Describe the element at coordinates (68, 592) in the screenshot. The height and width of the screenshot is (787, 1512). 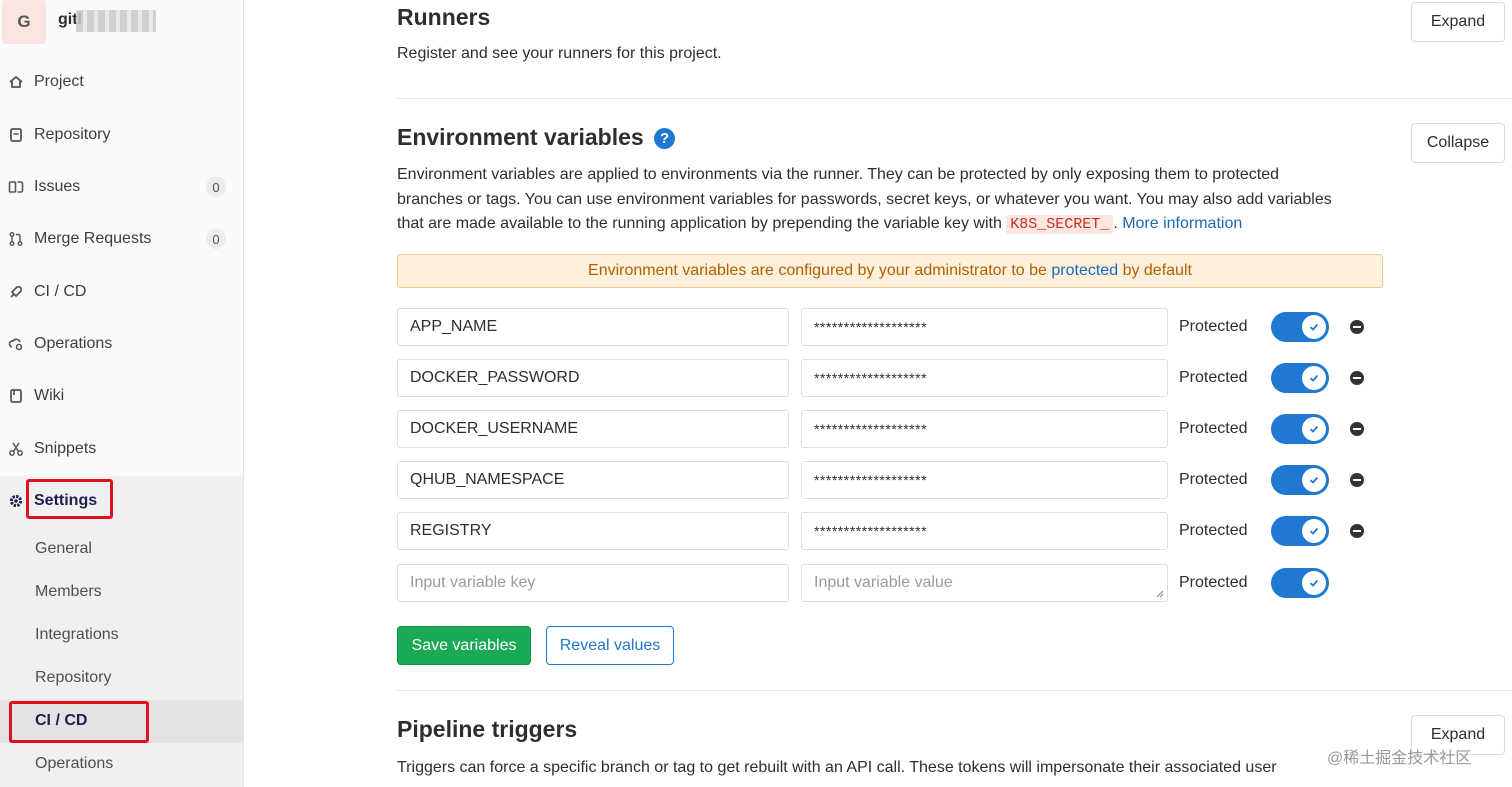
I see `settings-sub-members: Members` at that location.